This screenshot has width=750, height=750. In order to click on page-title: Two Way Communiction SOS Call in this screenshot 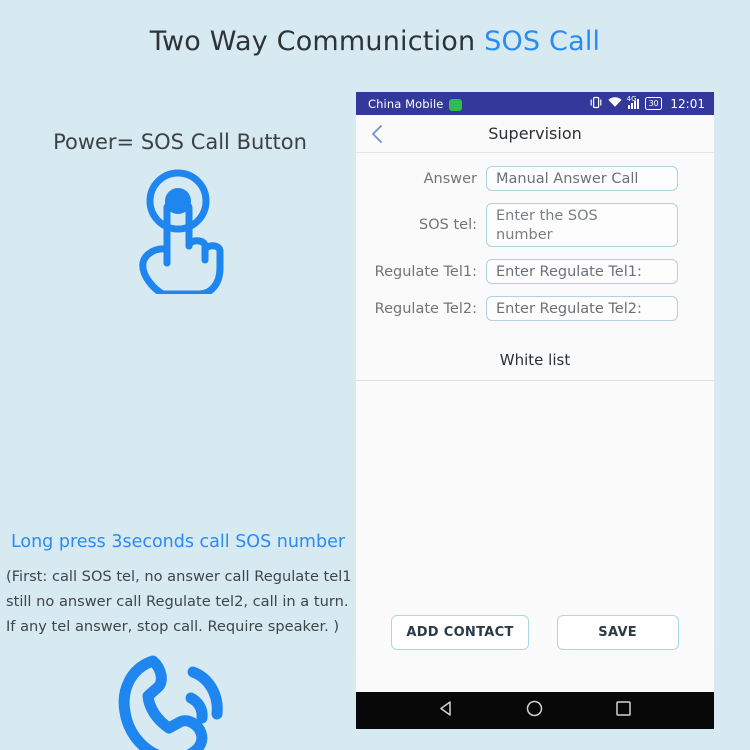, I will do `click(375, 41)`.